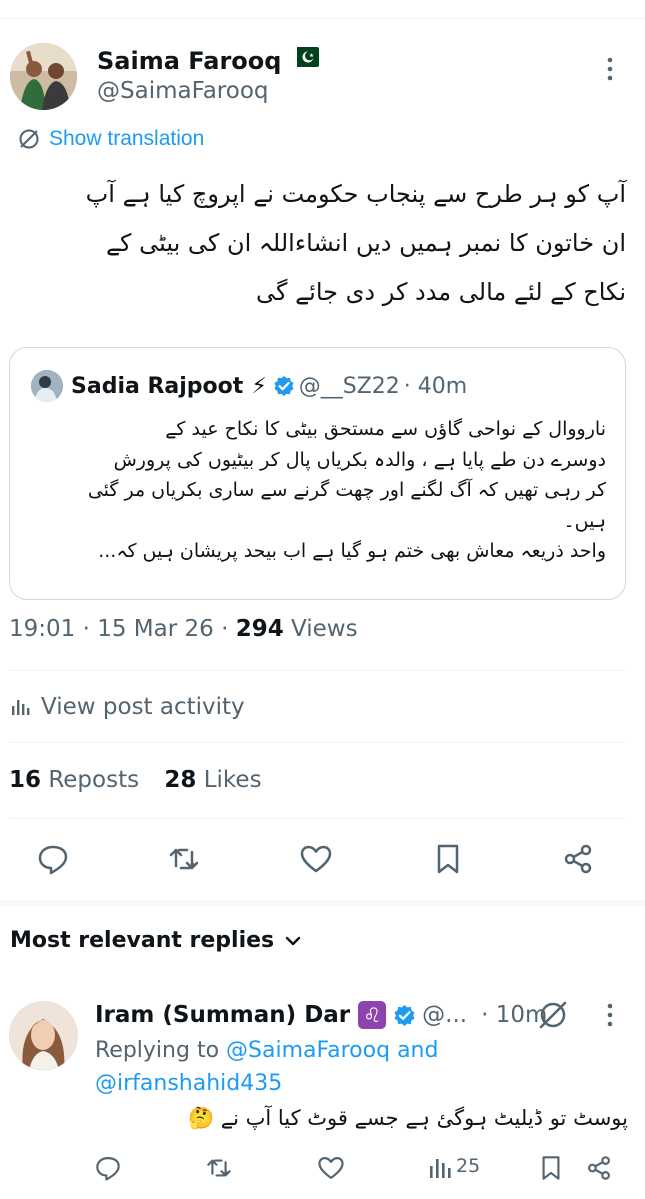 The height and width of the screenshot is (1199, 645). I want to click on reply-header: Iram (Summan) Dar ♌ @... · 10m, so click(321, 1015).